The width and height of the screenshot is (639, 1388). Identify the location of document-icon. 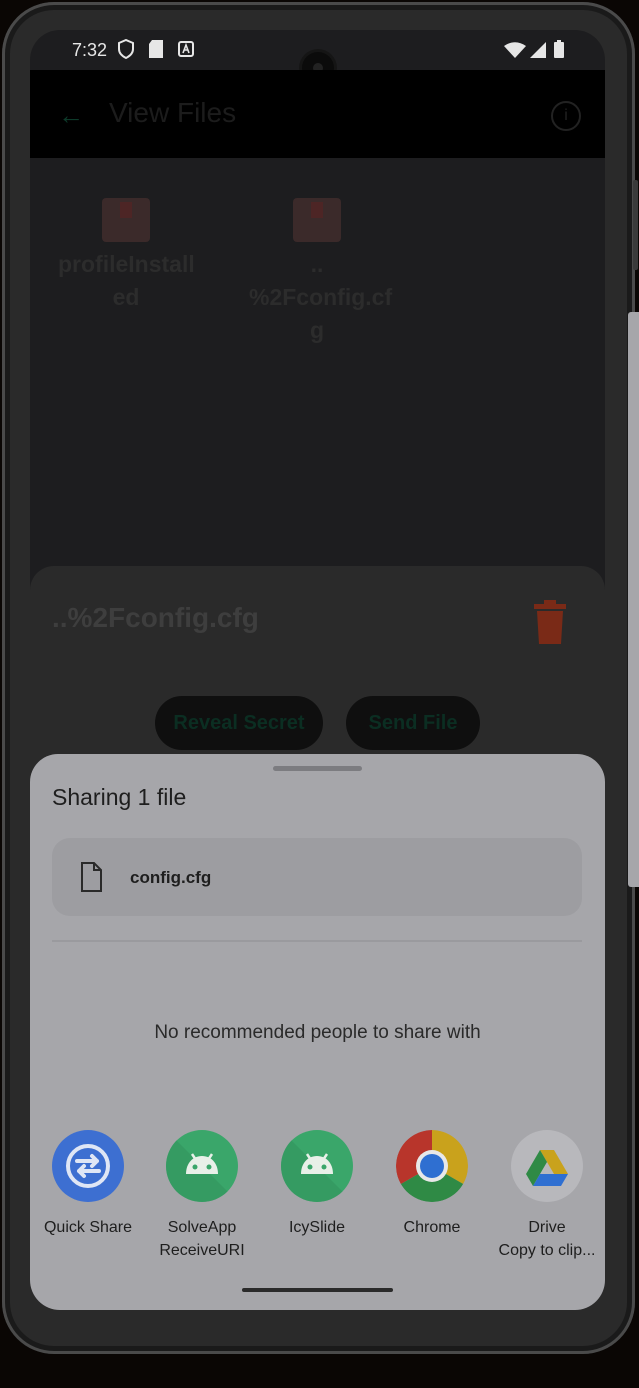
(91, 877).